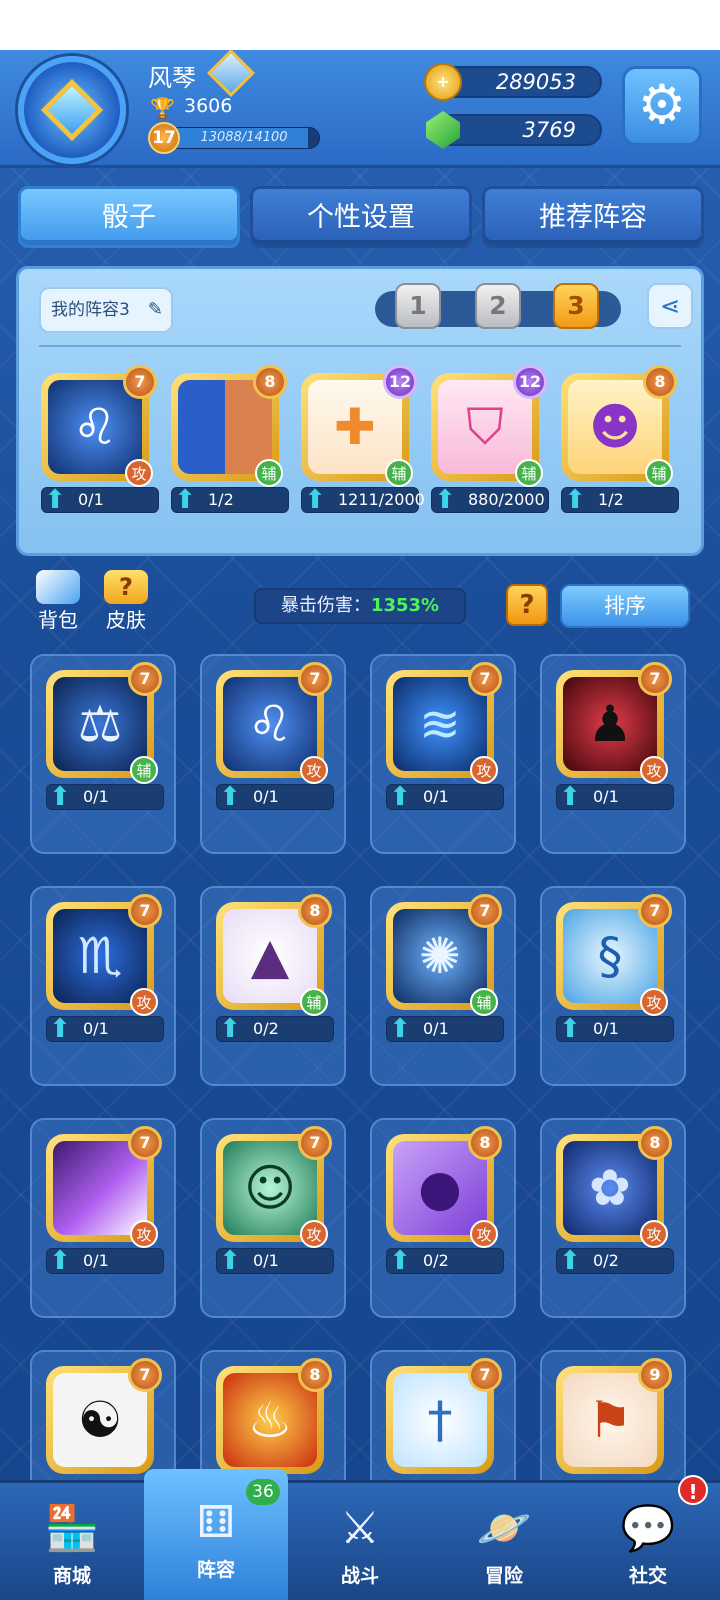 The image size is (720, 1600). I want to click on collection-card: ♨ 8, so click(273, 1415).